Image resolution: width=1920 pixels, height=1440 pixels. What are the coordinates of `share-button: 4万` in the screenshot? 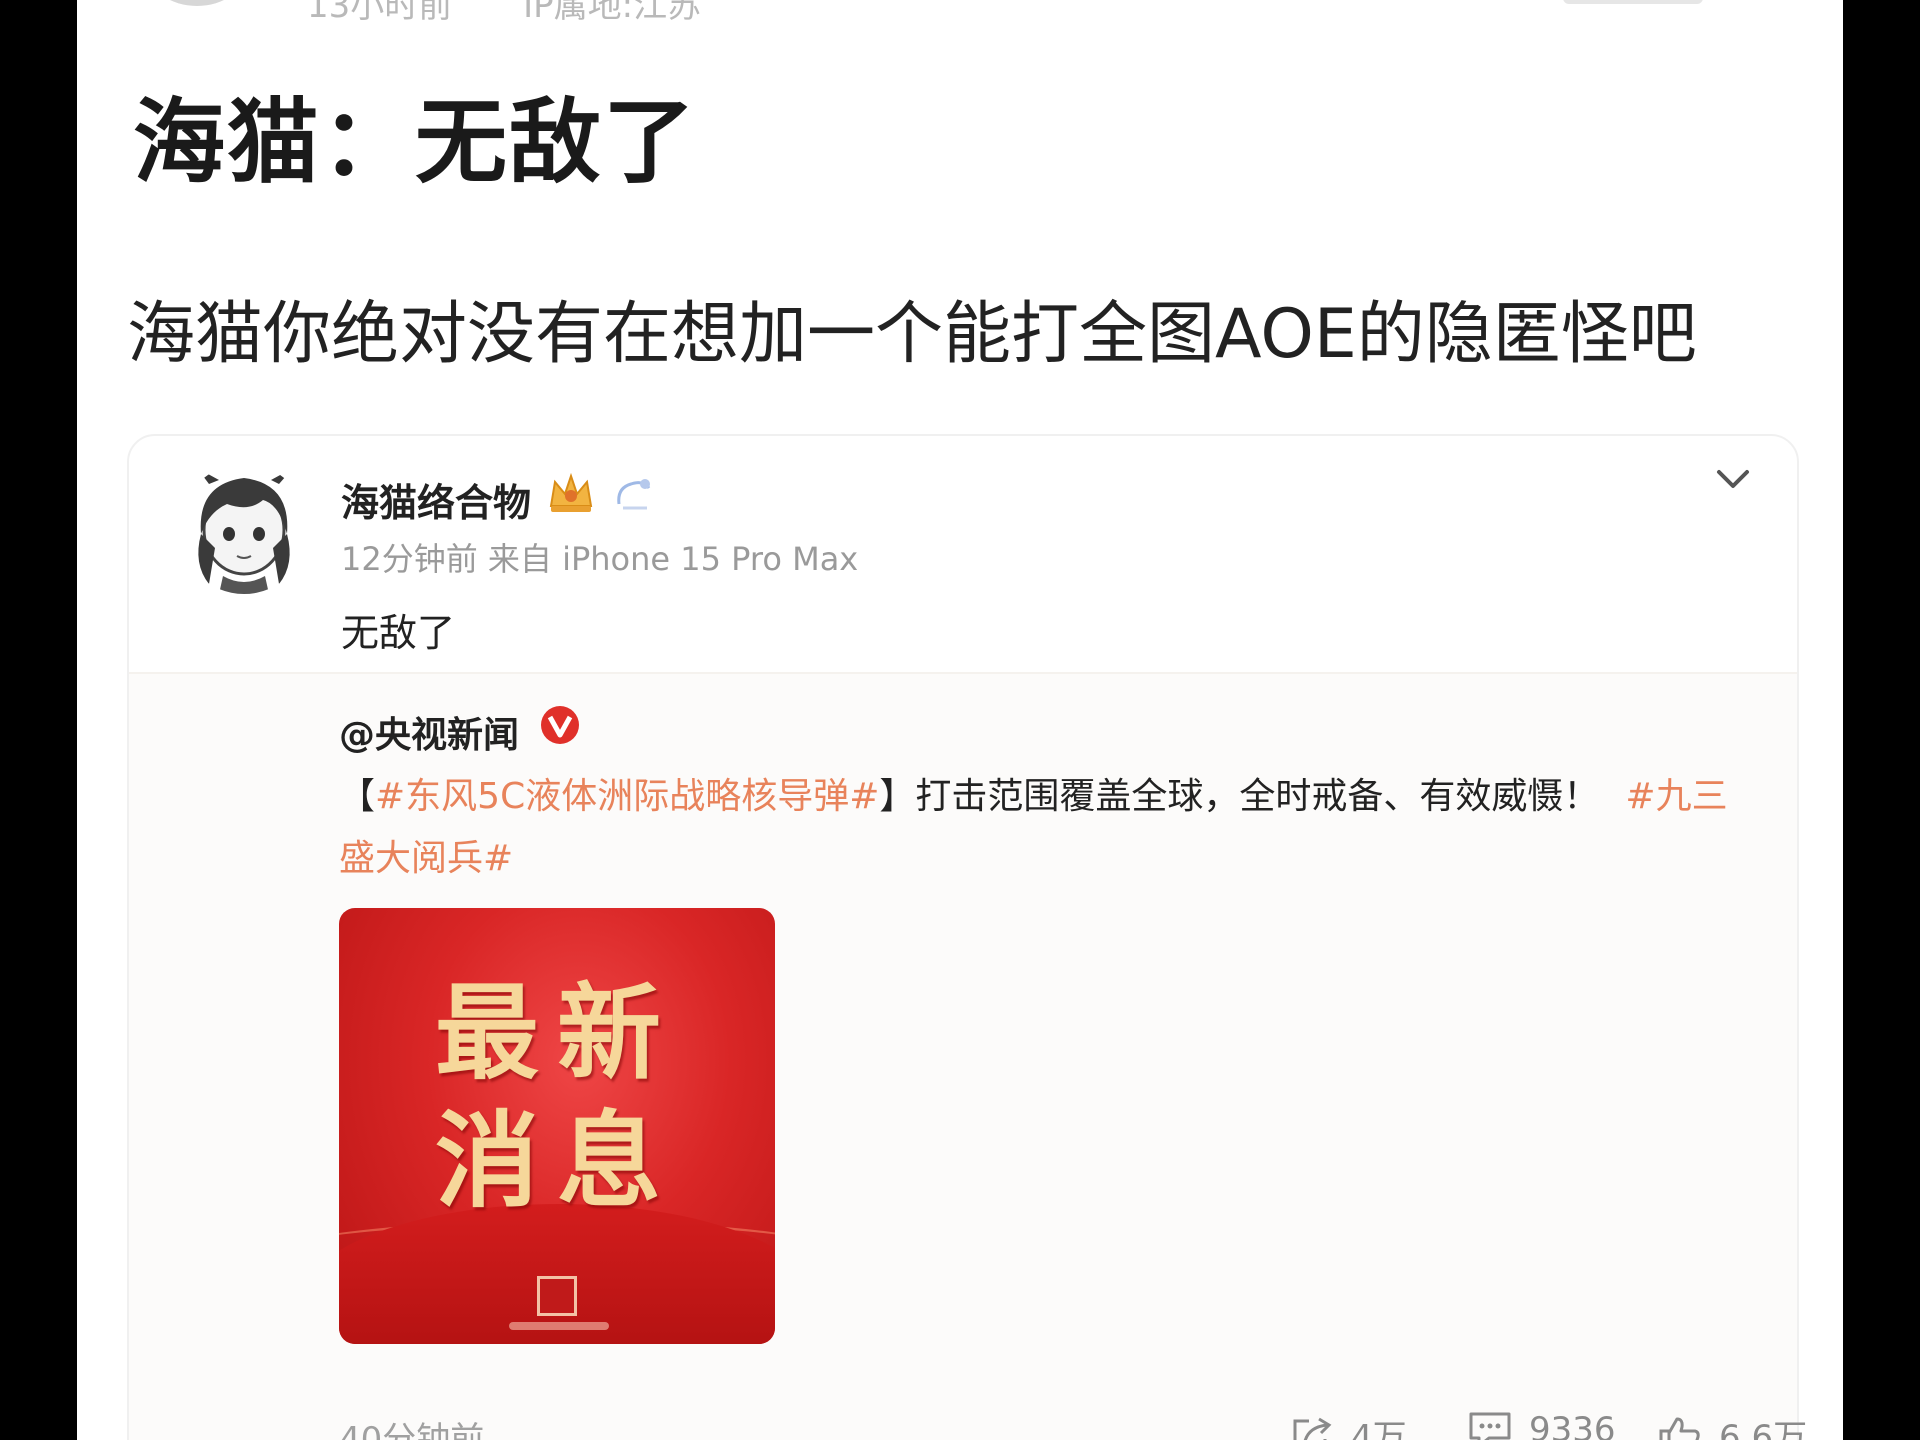 It's located at (1348, 1425).